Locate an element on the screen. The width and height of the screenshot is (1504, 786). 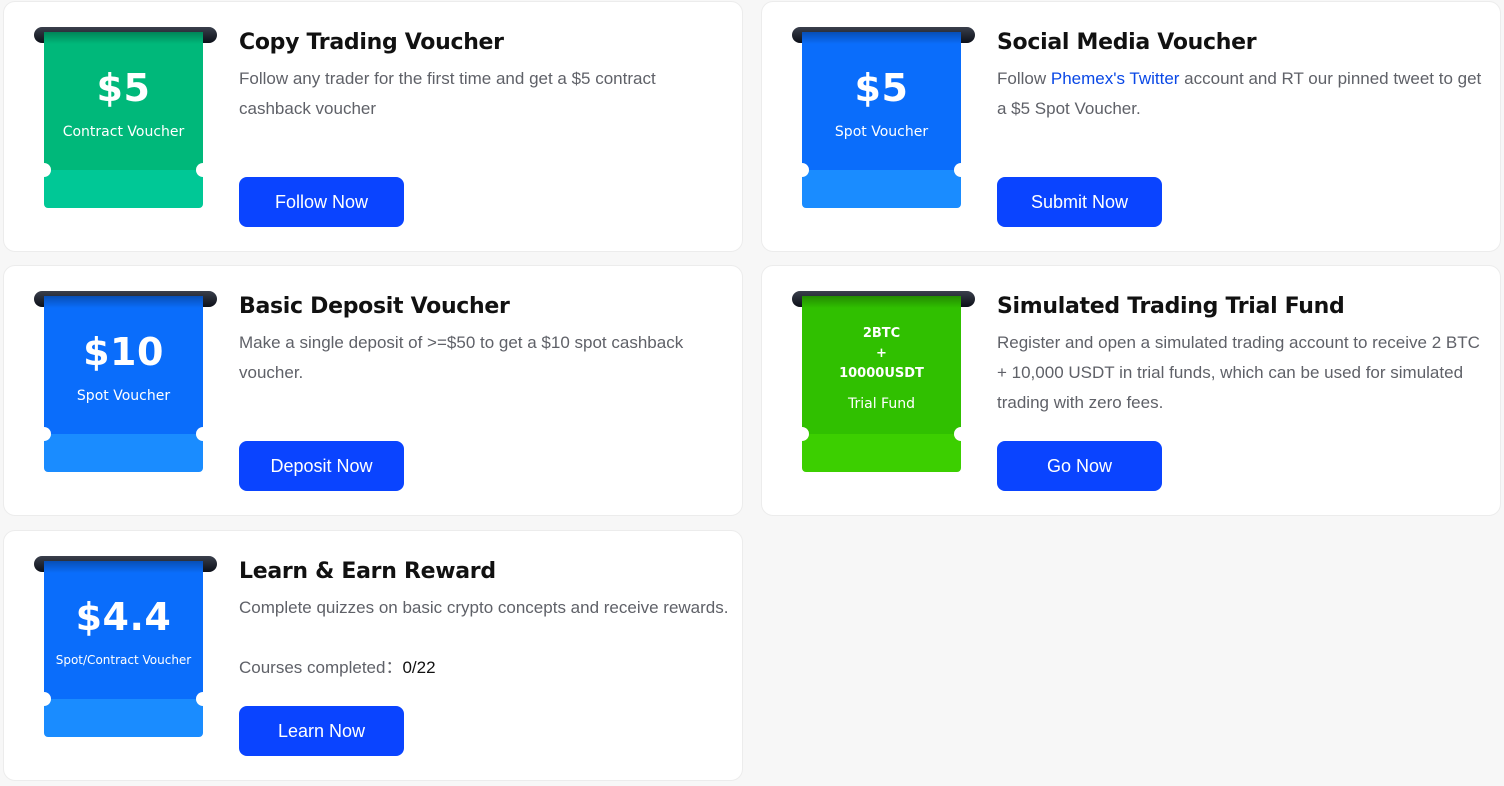
phemex-twitter-link: Phemex's Twitter is located at coordinates (1115, 78).